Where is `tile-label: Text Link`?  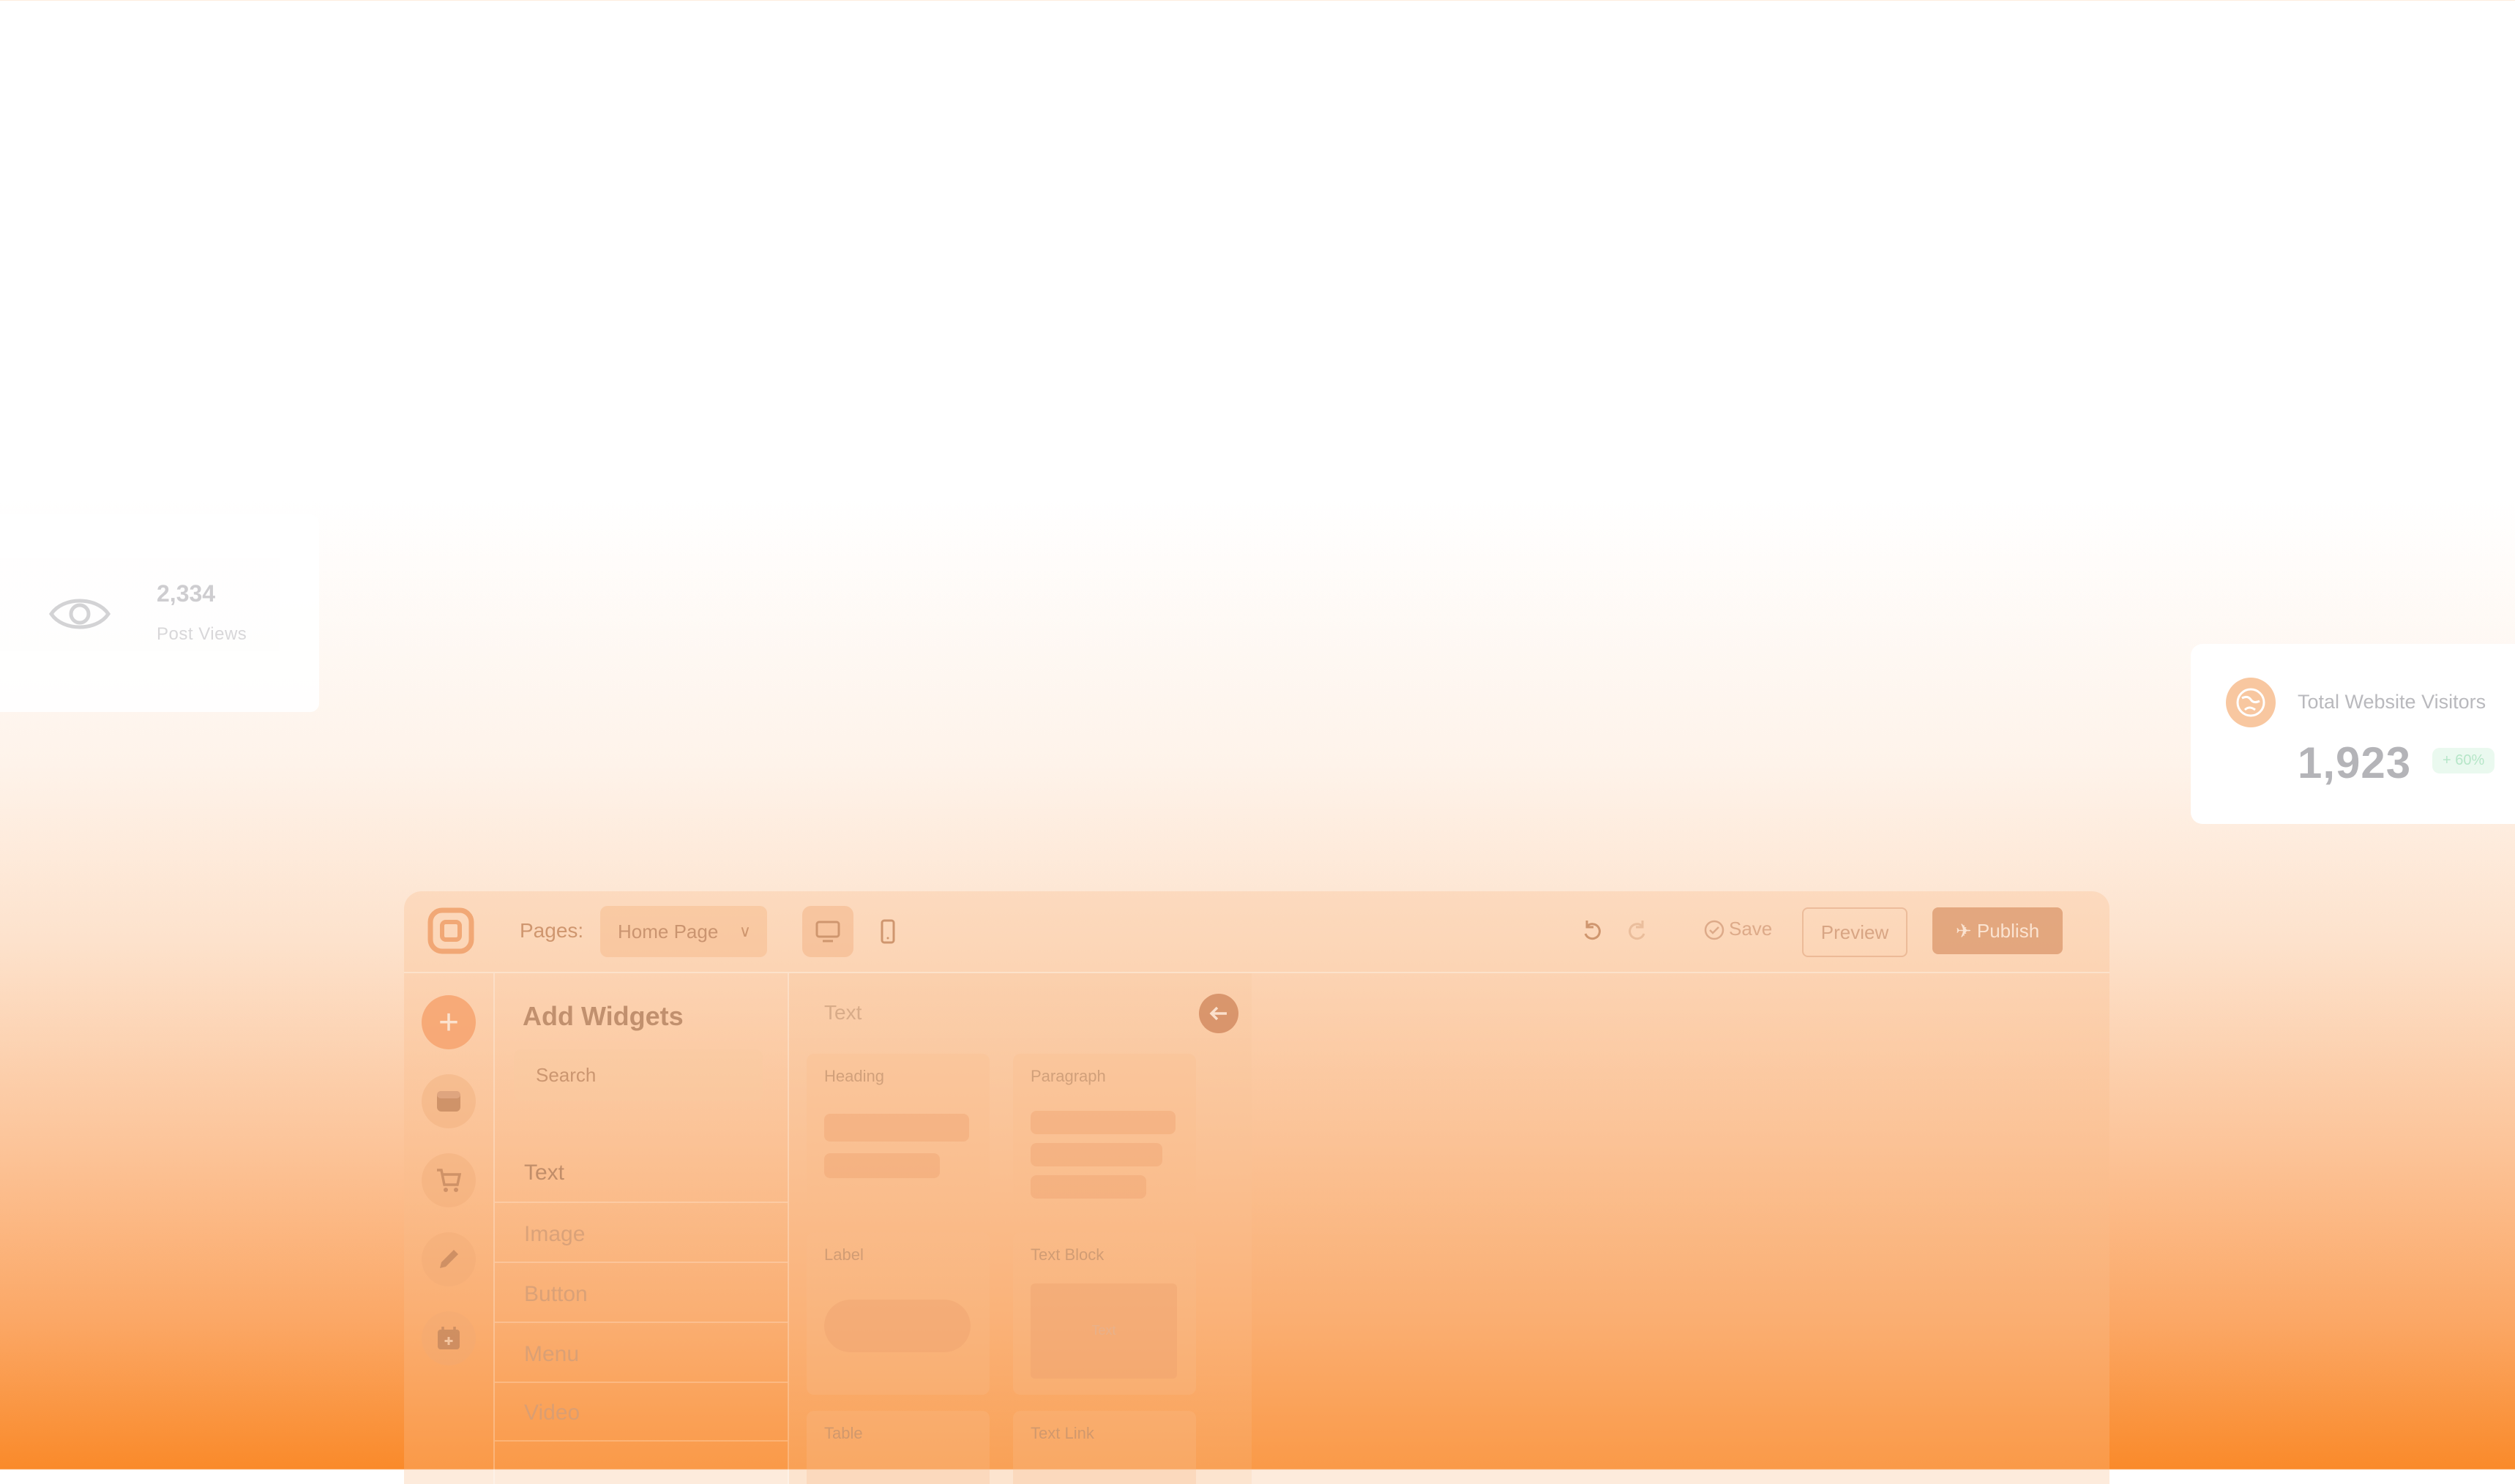
tile-label: Text Link is located at coordinates (1063, 1433).